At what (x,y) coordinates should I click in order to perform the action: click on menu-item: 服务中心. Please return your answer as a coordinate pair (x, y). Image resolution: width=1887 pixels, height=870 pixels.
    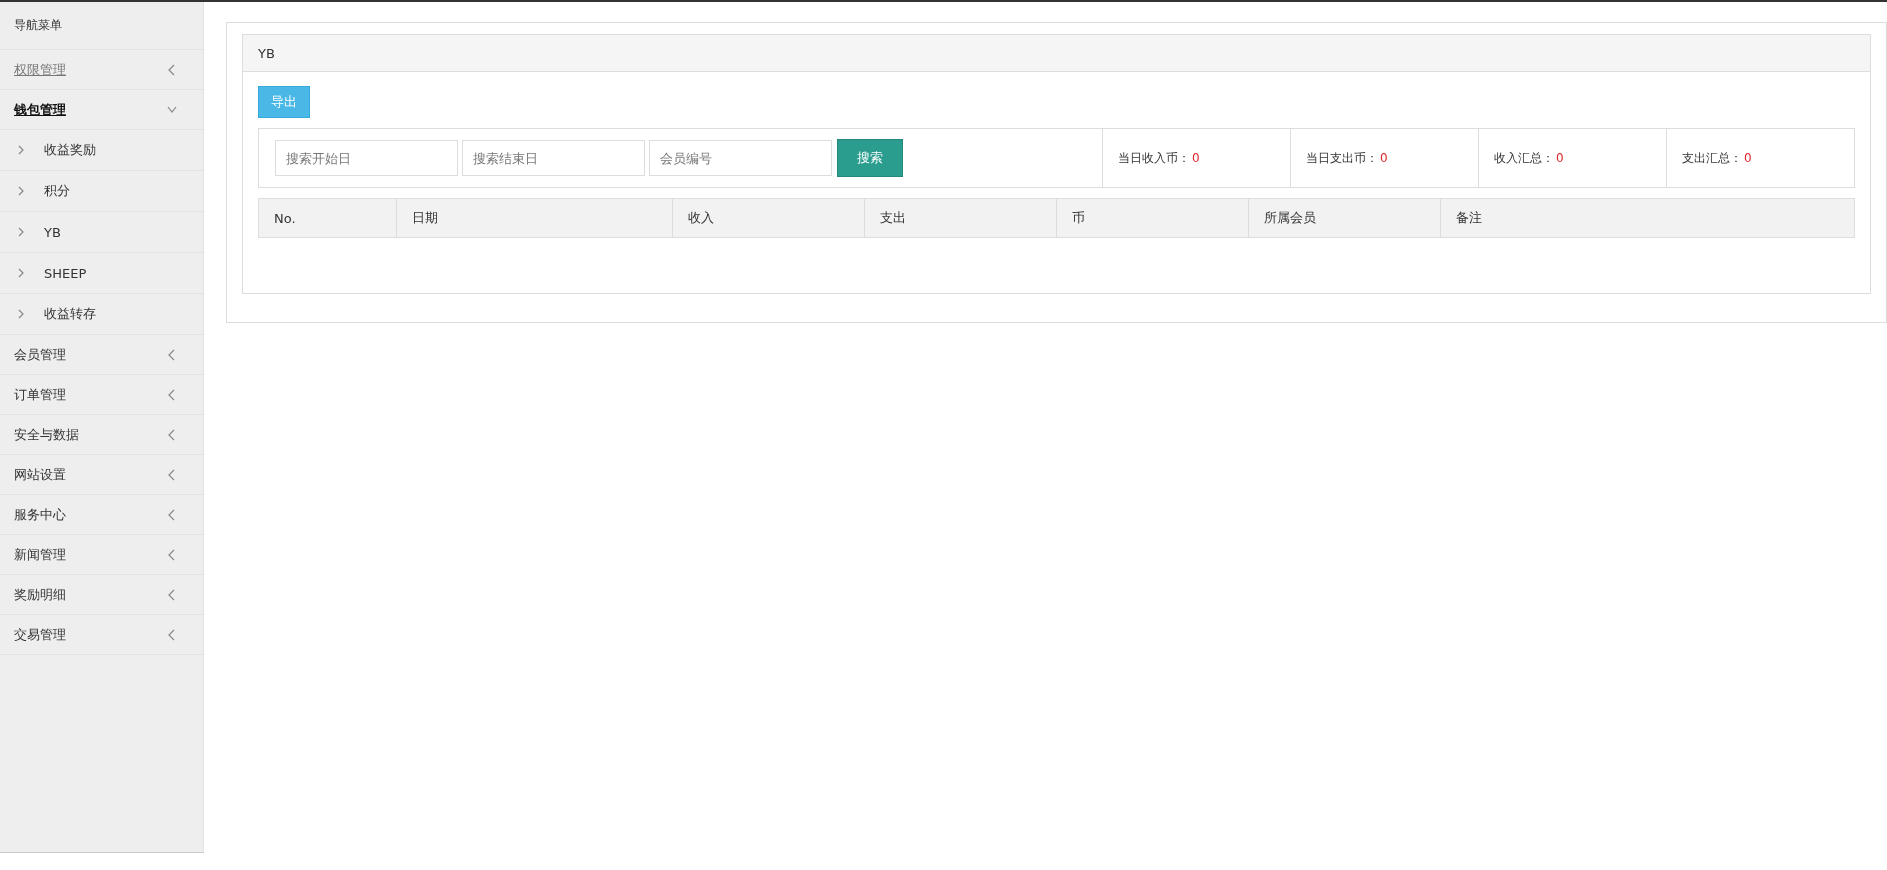
    Looking at the image, I should click on (101, 515).